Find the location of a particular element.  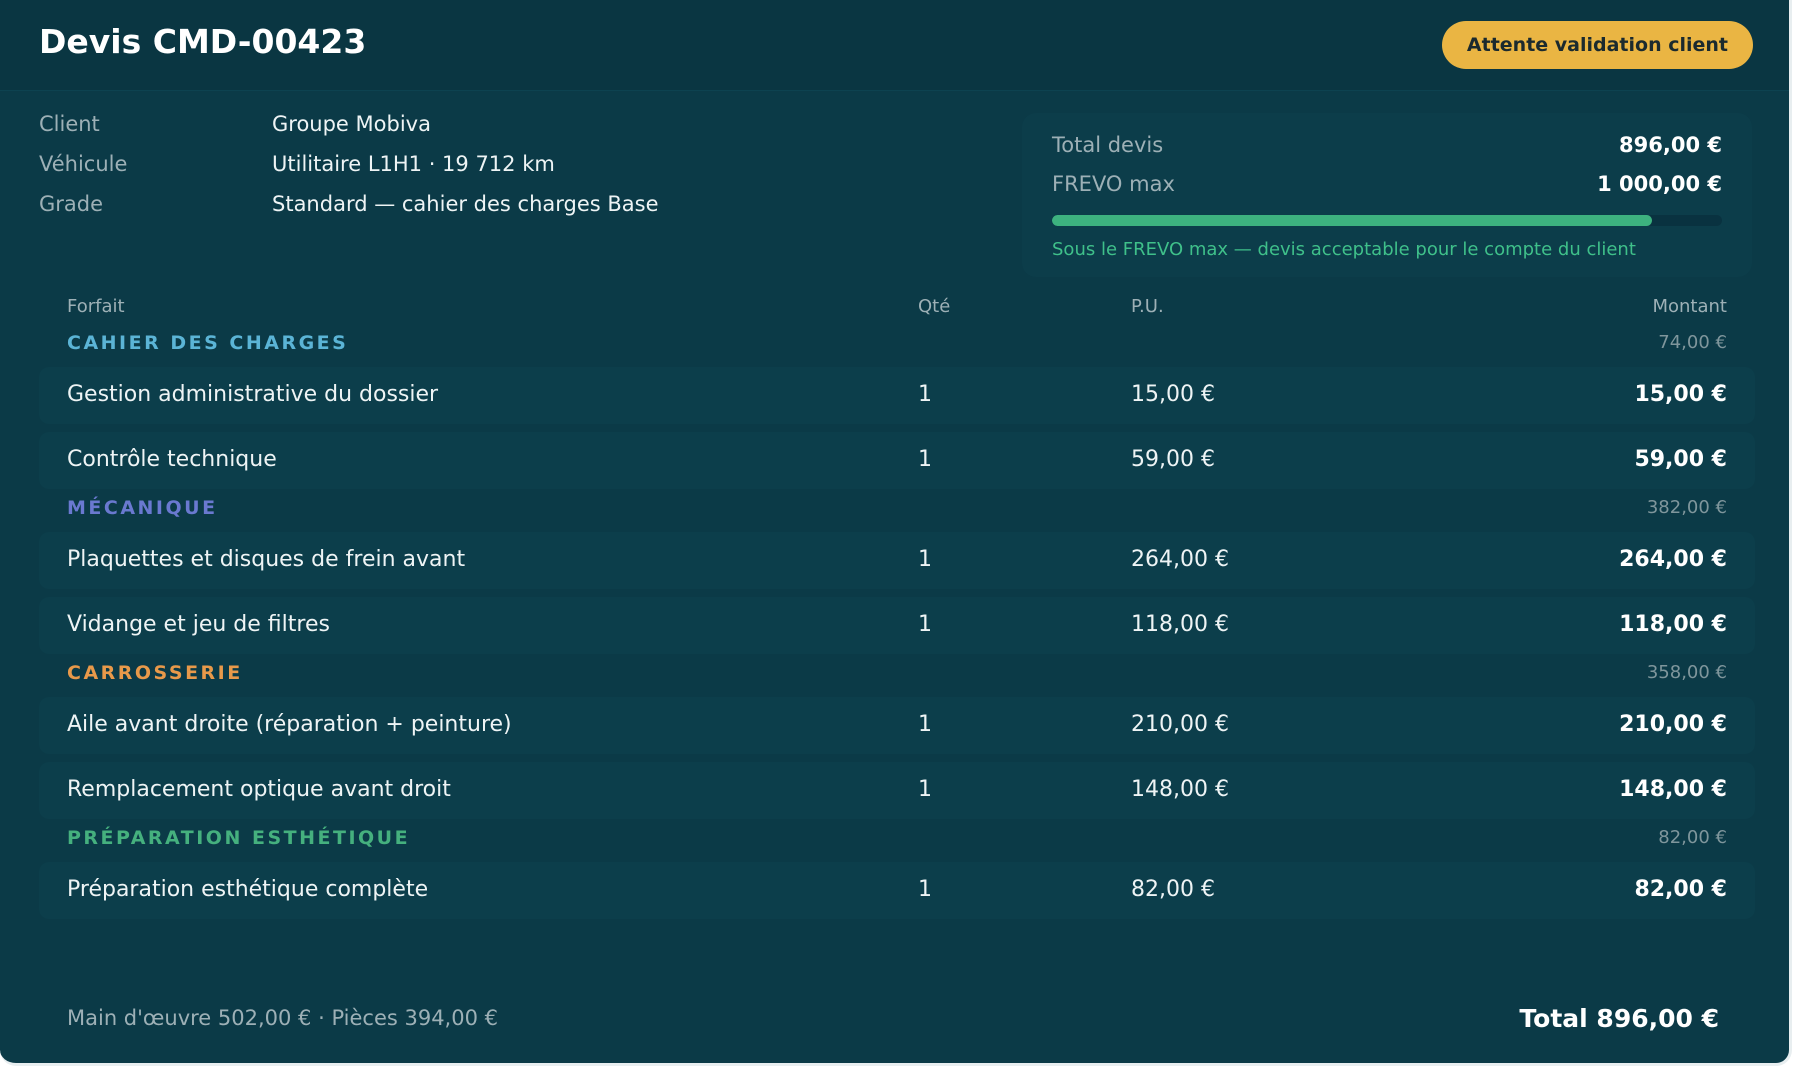

line-unit-price: 264,00 € is located at coordinates (1180, 559).